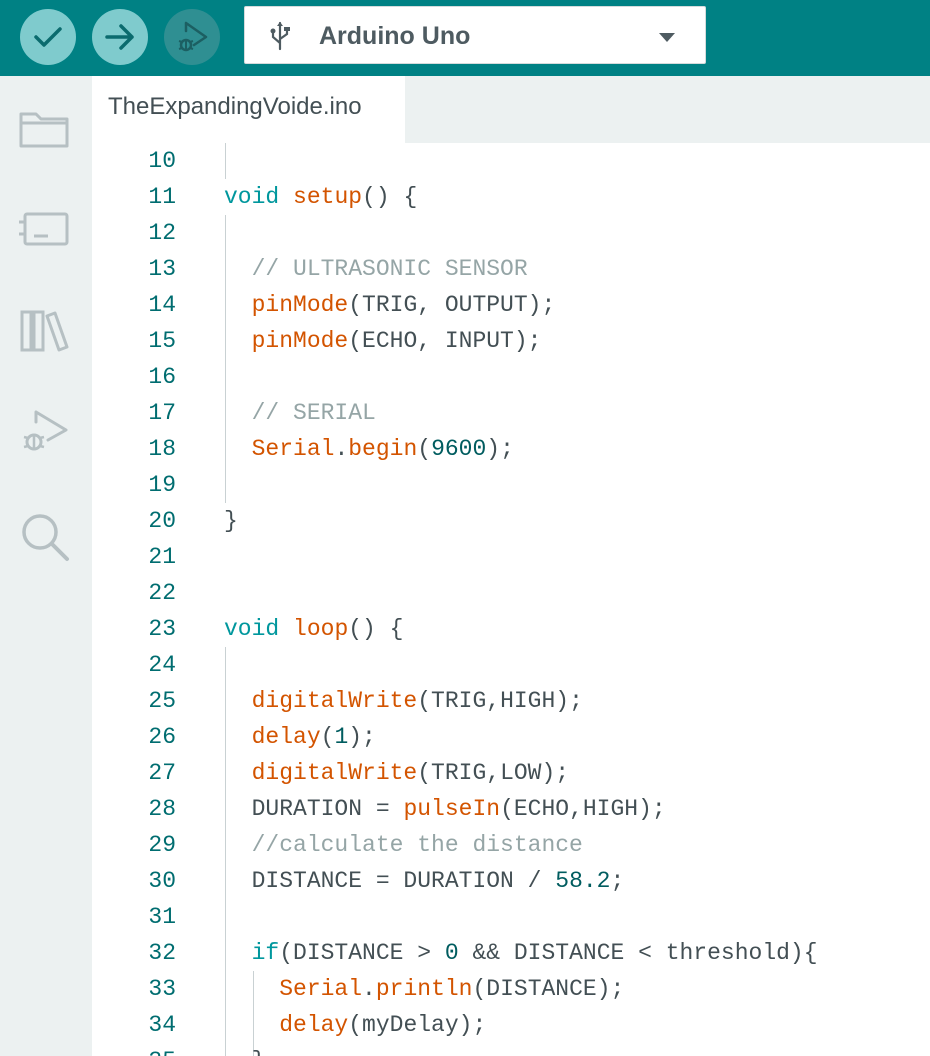 This screenshot has width=930, height=1056. Describe the element at coordinates (521, 881) in the screenshot. I see `code-line: DISTANCE = DURATION / 58.2;` at that location.